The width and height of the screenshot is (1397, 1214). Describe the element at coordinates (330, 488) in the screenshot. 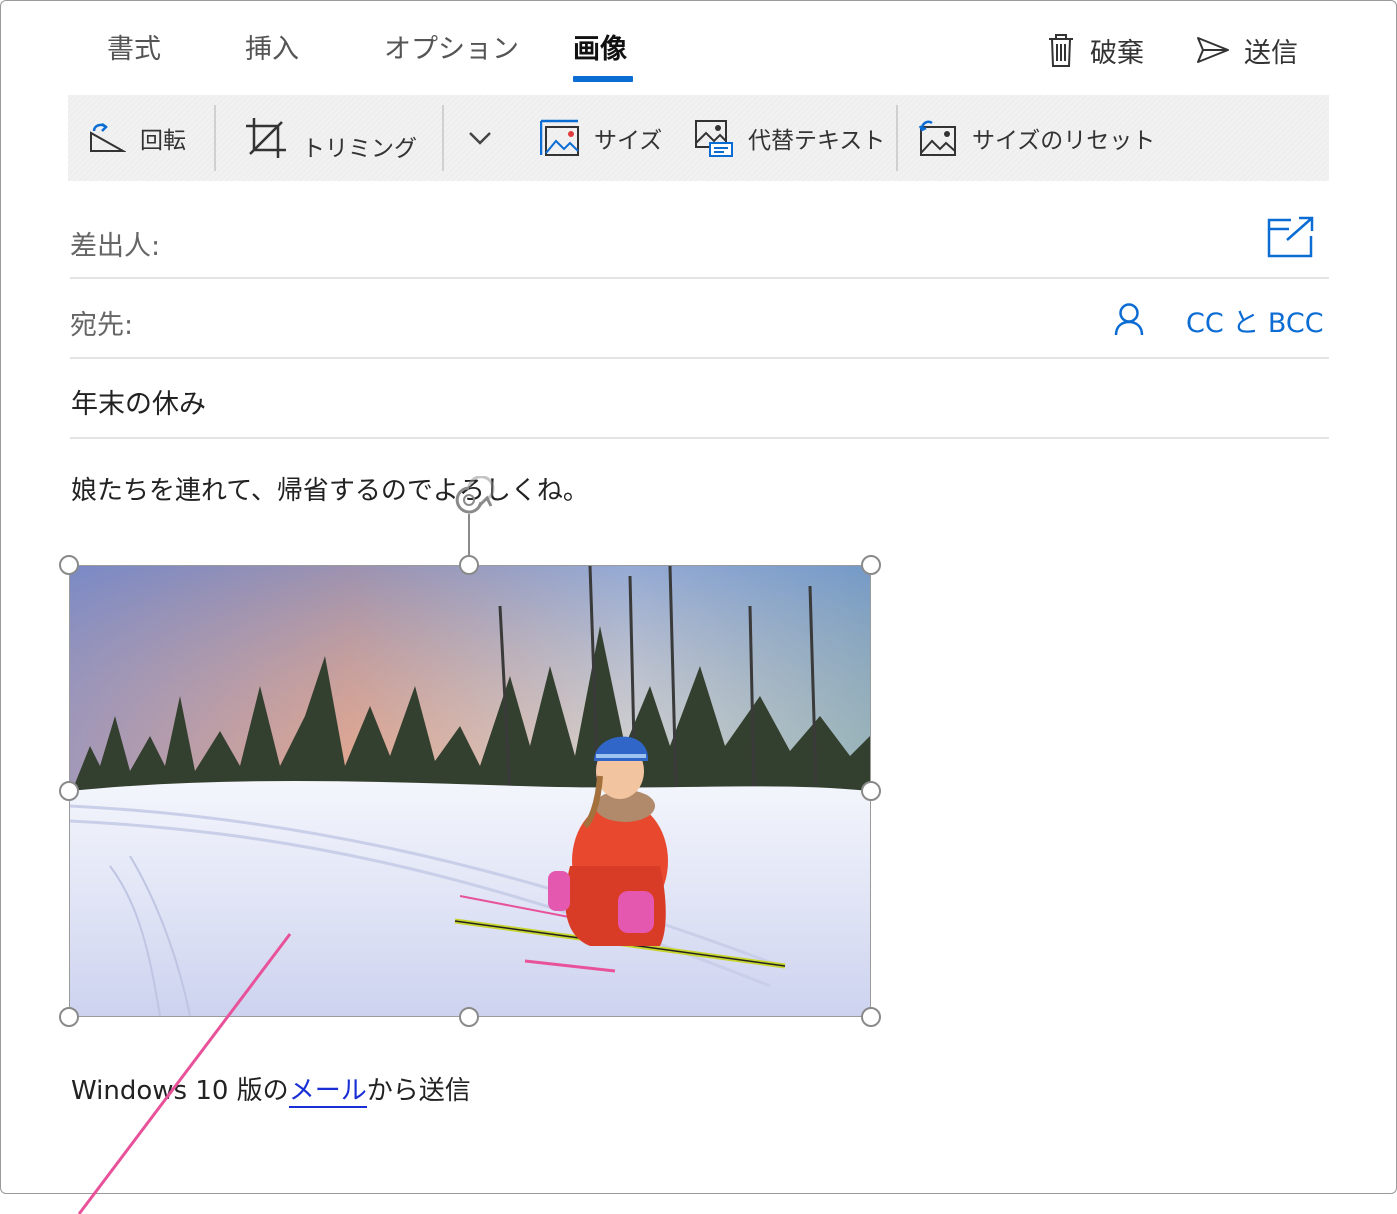

I see `message-body: 娘たちを連れて、帰省するのでよろしくね。` at that location.